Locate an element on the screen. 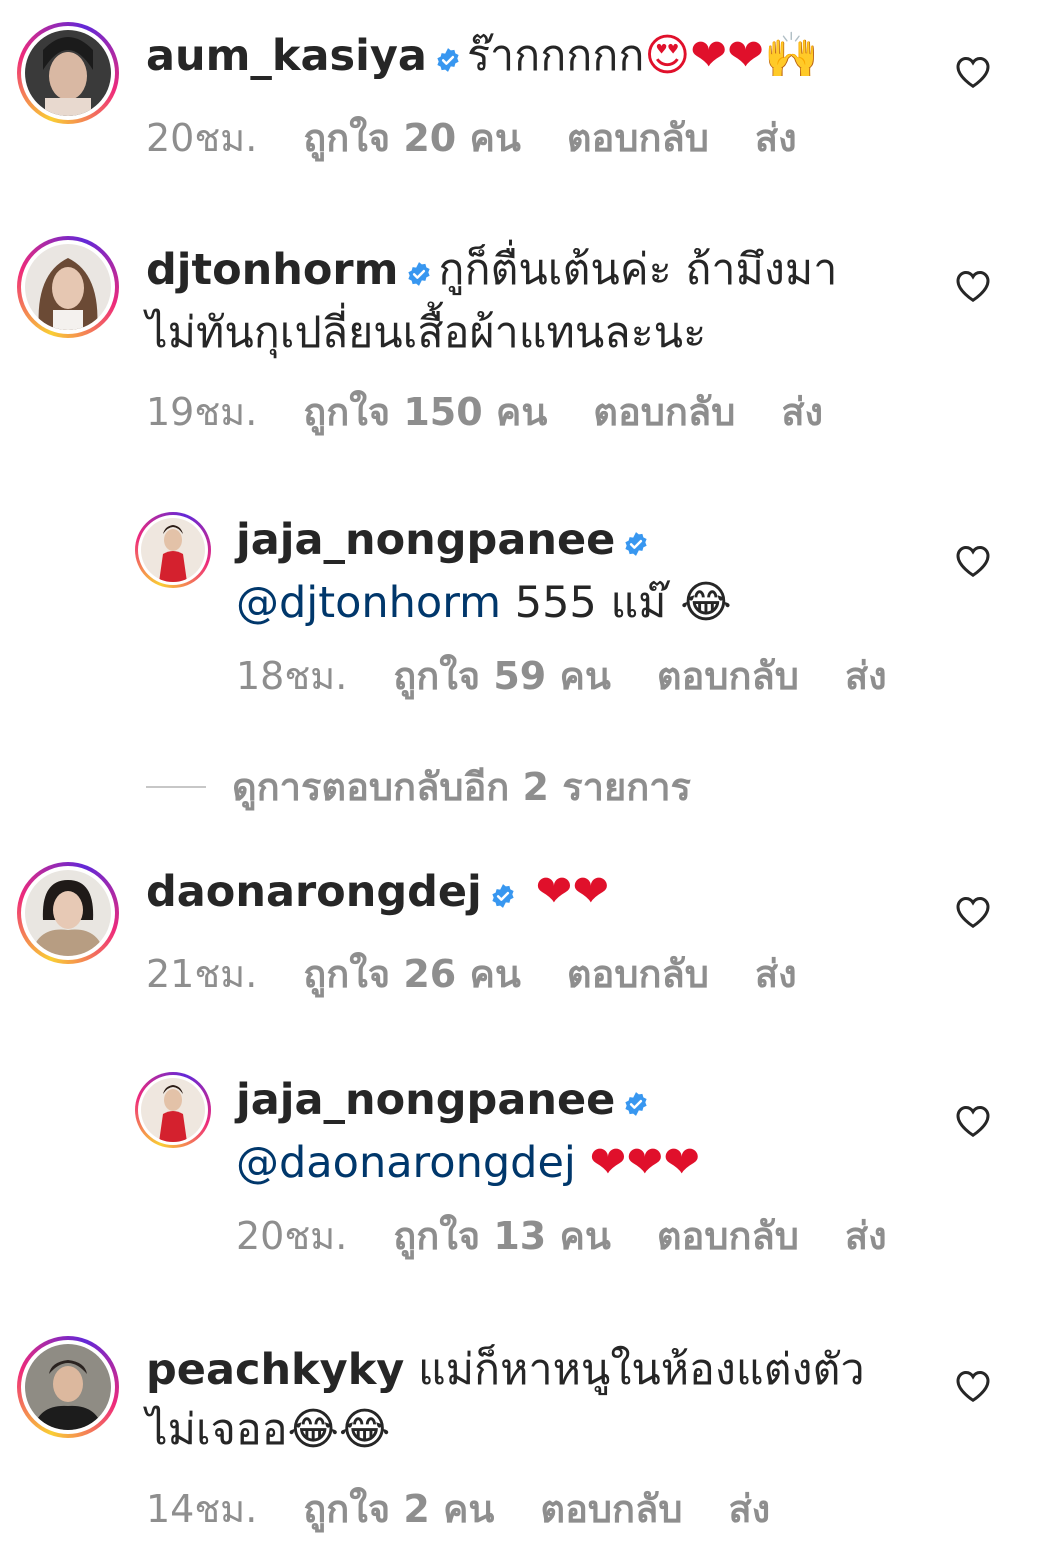  comment-text: @djtonhorm 555 แม๊ 😂 is located at coordinates (584, 603).